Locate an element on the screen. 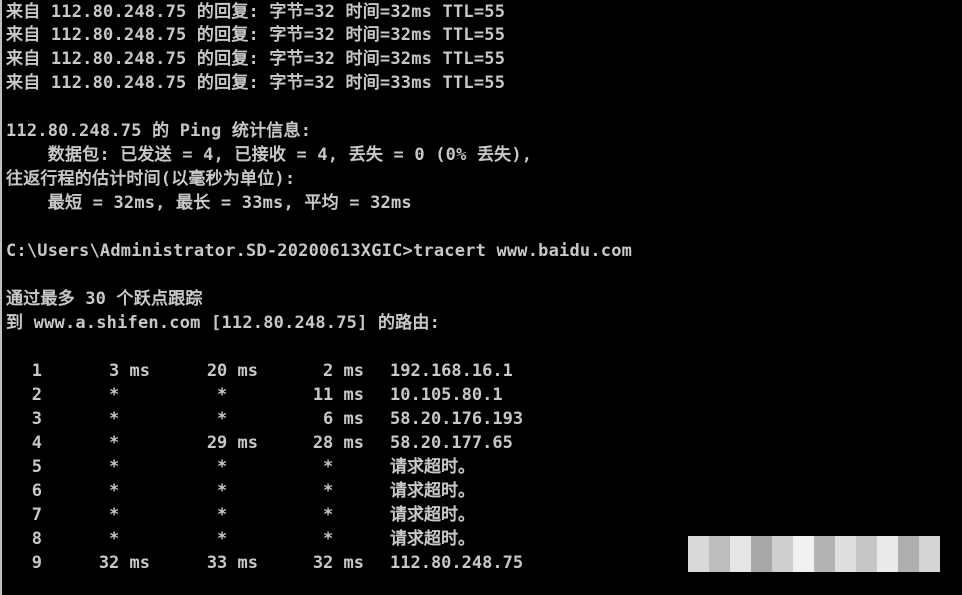 This screenshot has height=595, width=962. hop-time-3: 6 ms is located at coordinates (343, 419).